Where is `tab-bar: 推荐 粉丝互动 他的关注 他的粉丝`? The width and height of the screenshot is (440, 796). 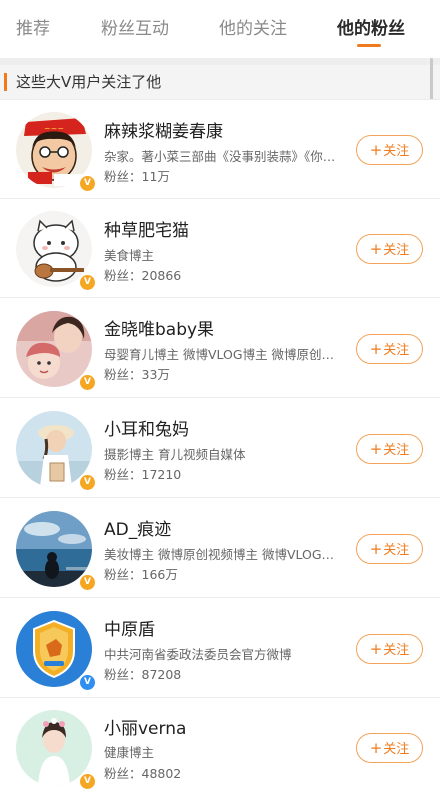
tab-bar: 推荐 粉丝互动 他的关注 他的粉丝 is located at coordinates (220, 29).